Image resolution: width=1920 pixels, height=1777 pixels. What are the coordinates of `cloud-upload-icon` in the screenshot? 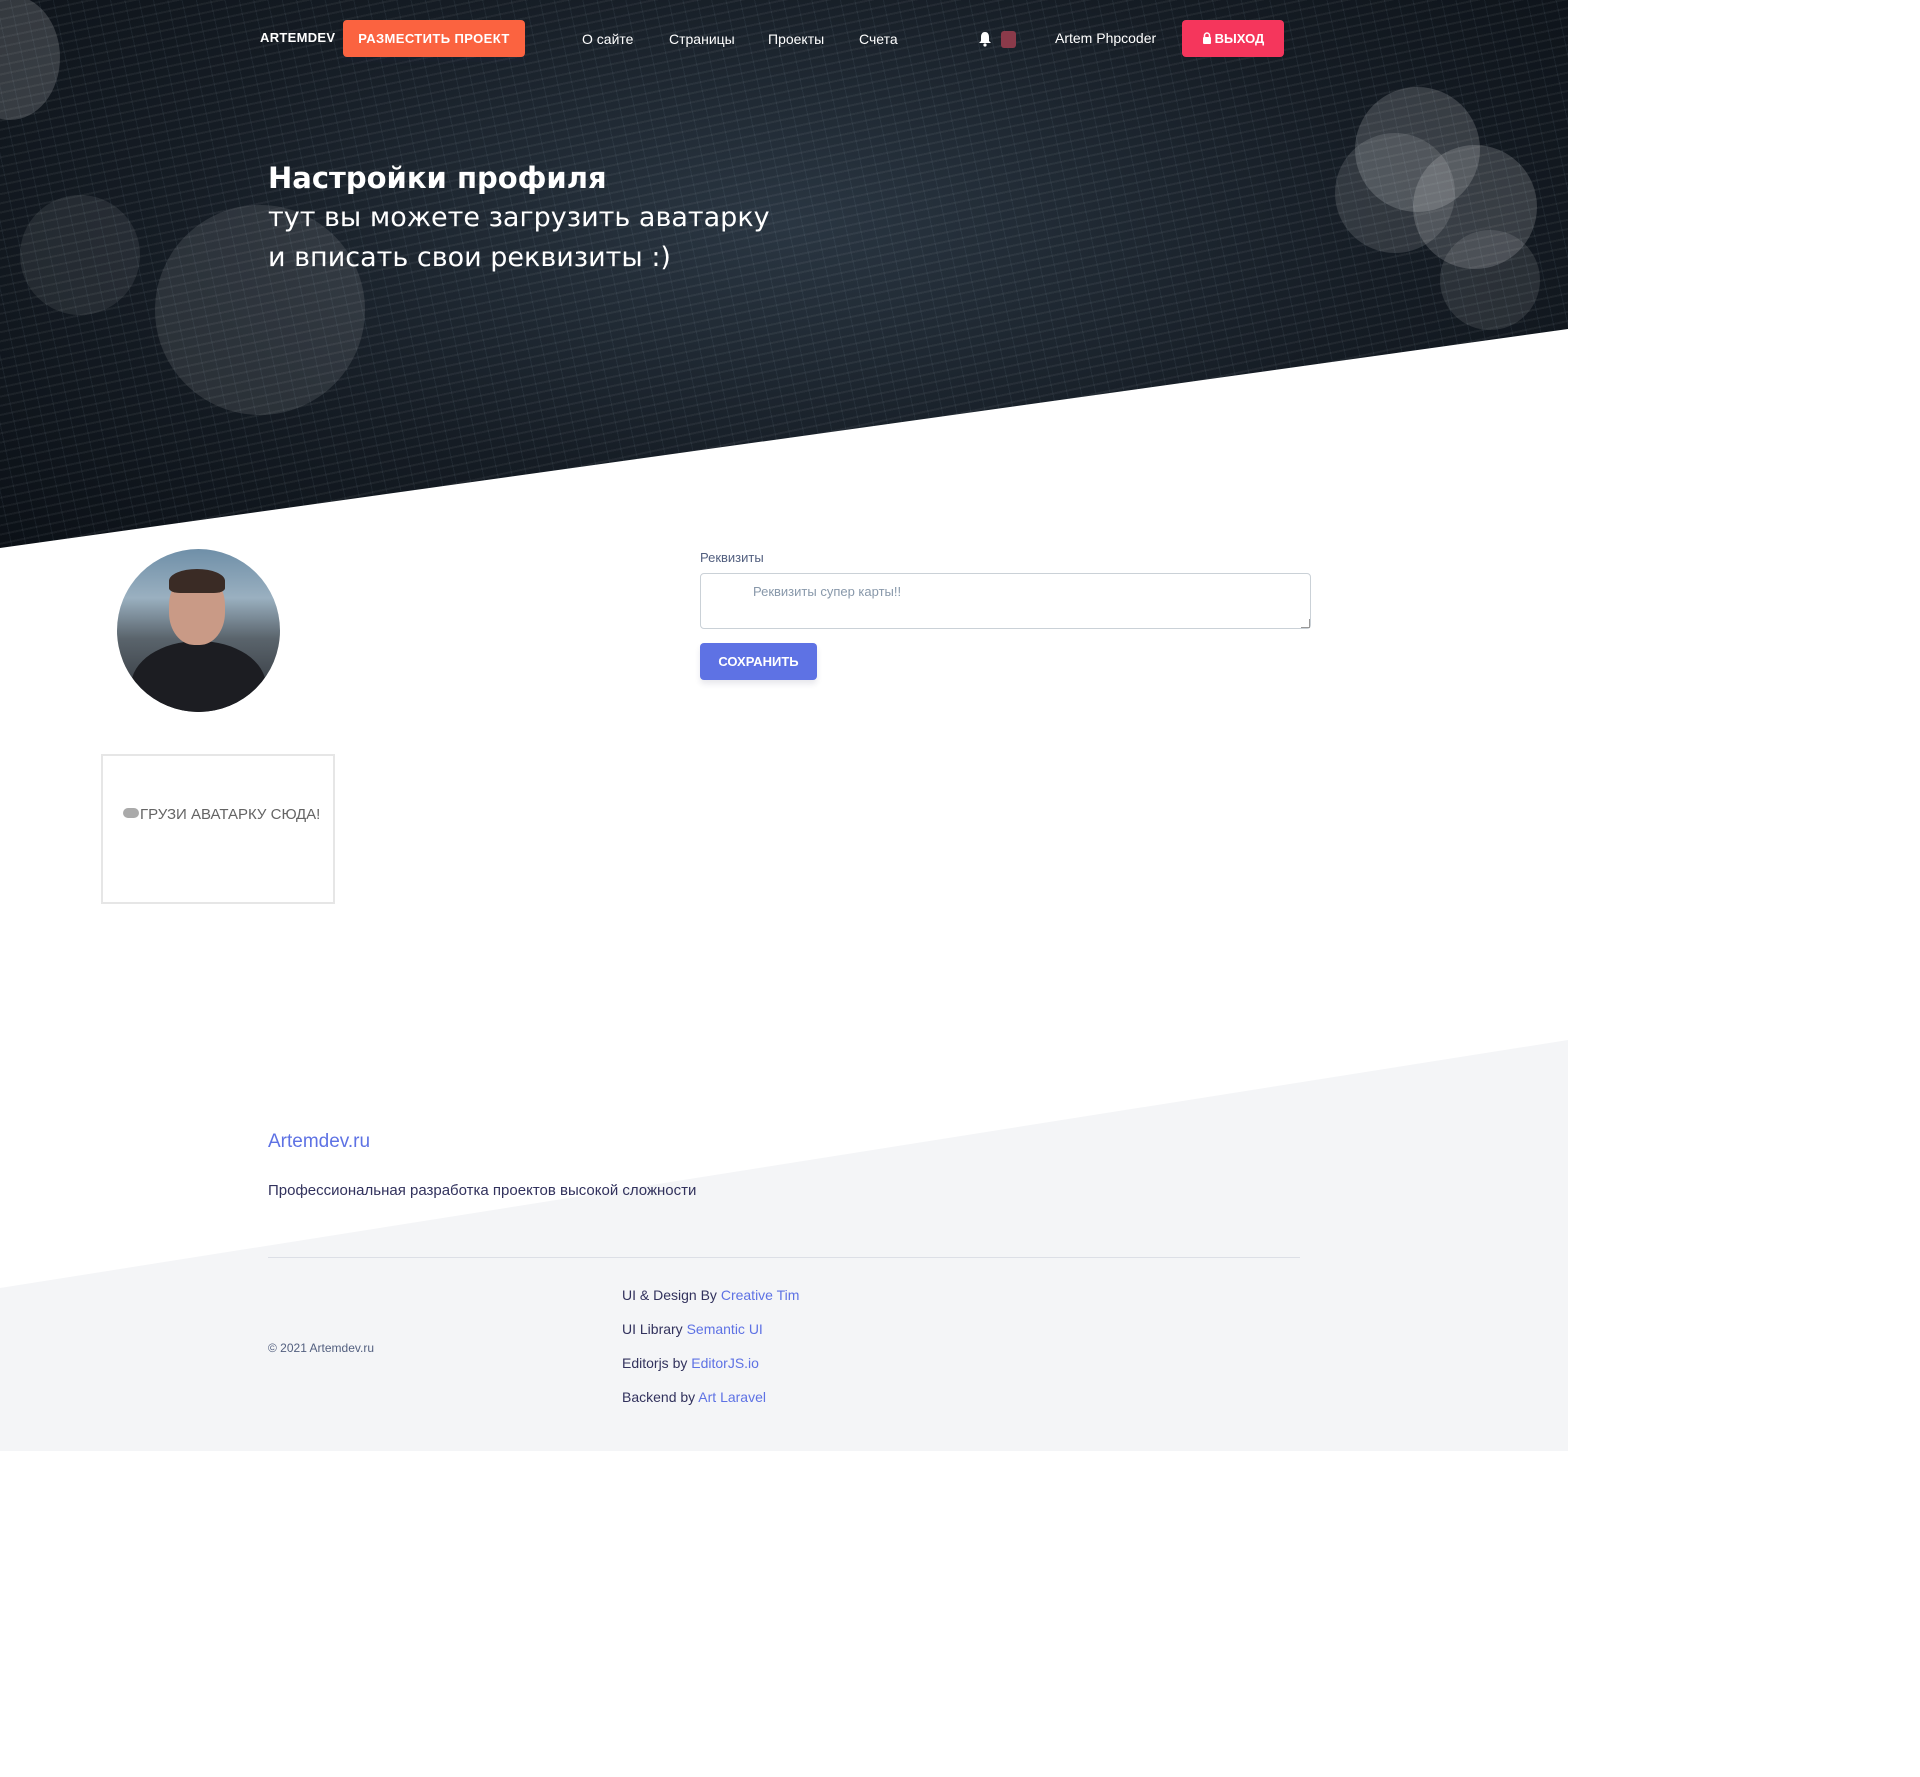 It's located at (131, 813).